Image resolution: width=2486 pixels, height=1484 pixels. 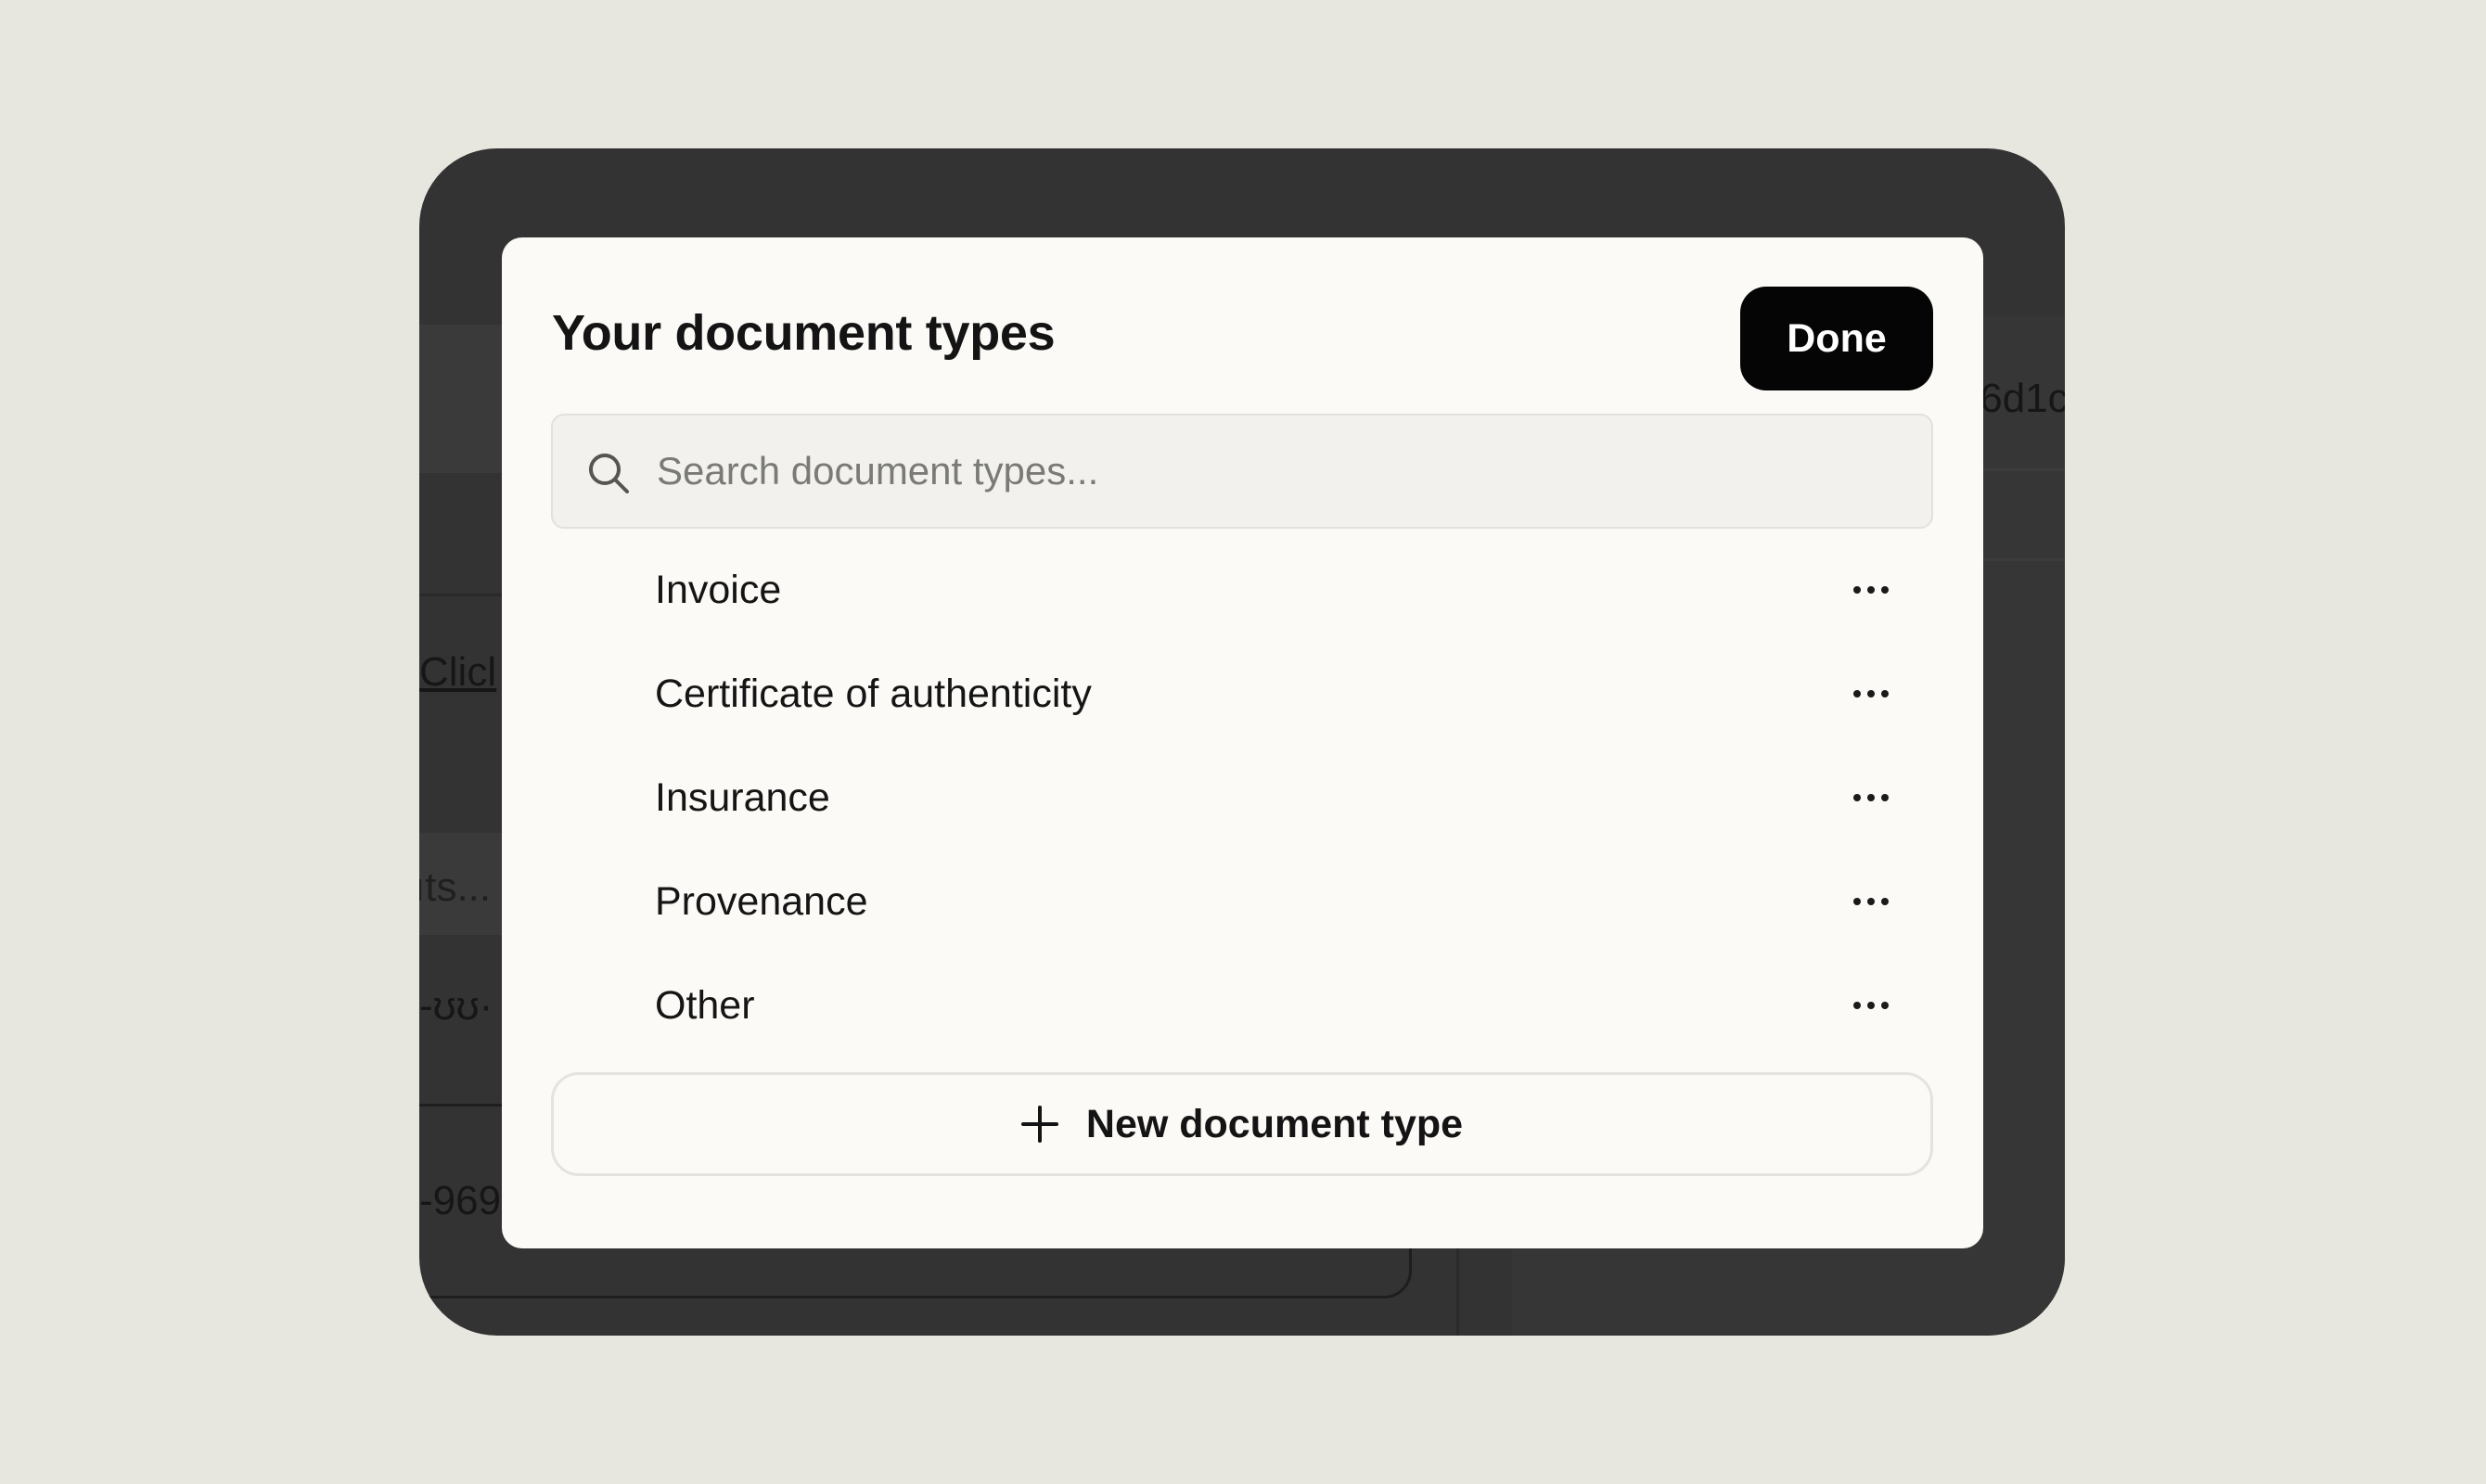 I want to click on background-link-text: Clicl, so click(x=458, y=672).